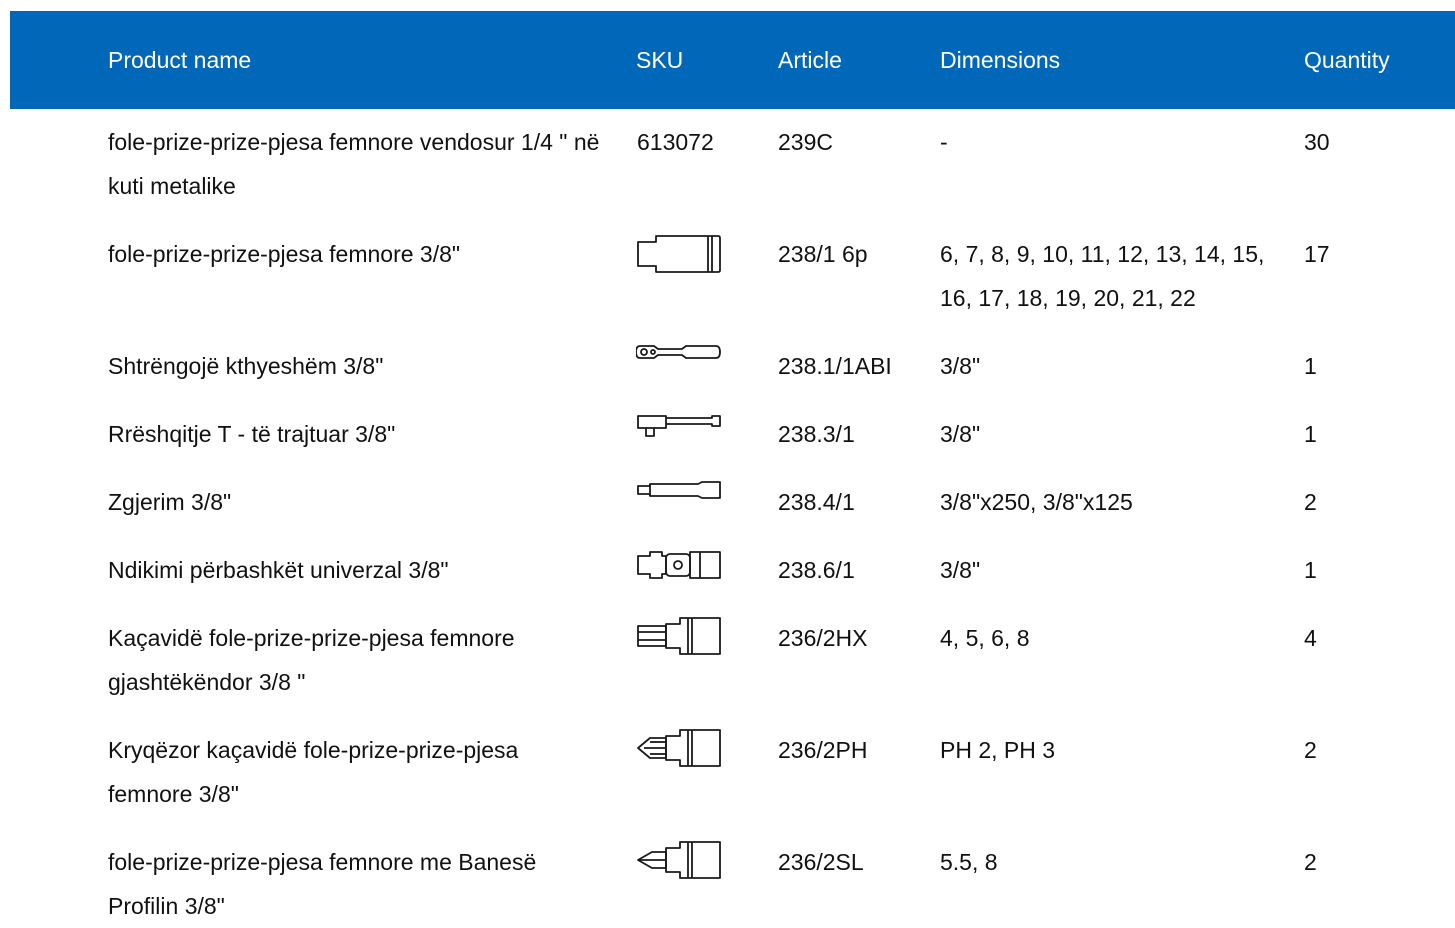  What do you see at coordinates (969, 862) in the screenshot?
I see `dimensions-value: 5.5, 8` at bounding box center [969, 862].